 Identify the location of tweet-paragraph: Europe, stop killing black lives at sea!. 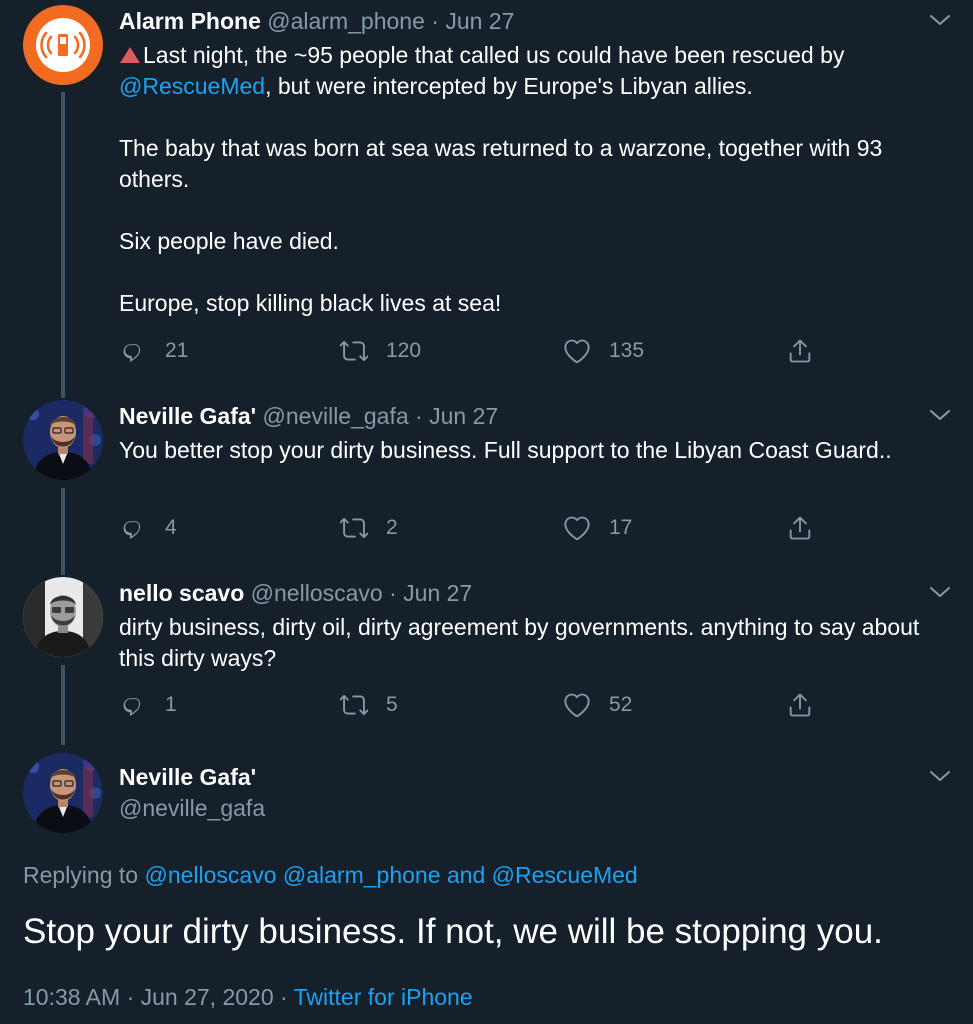
(310, 303).